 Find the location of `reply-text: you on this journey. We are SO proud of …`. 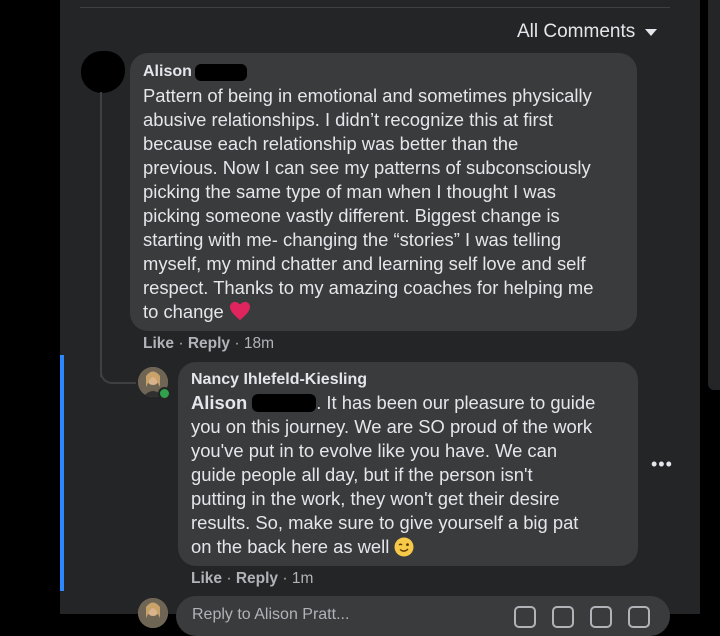

reply-text: you on this journey. We are SO proud of … is located at coordinates (411, 487).